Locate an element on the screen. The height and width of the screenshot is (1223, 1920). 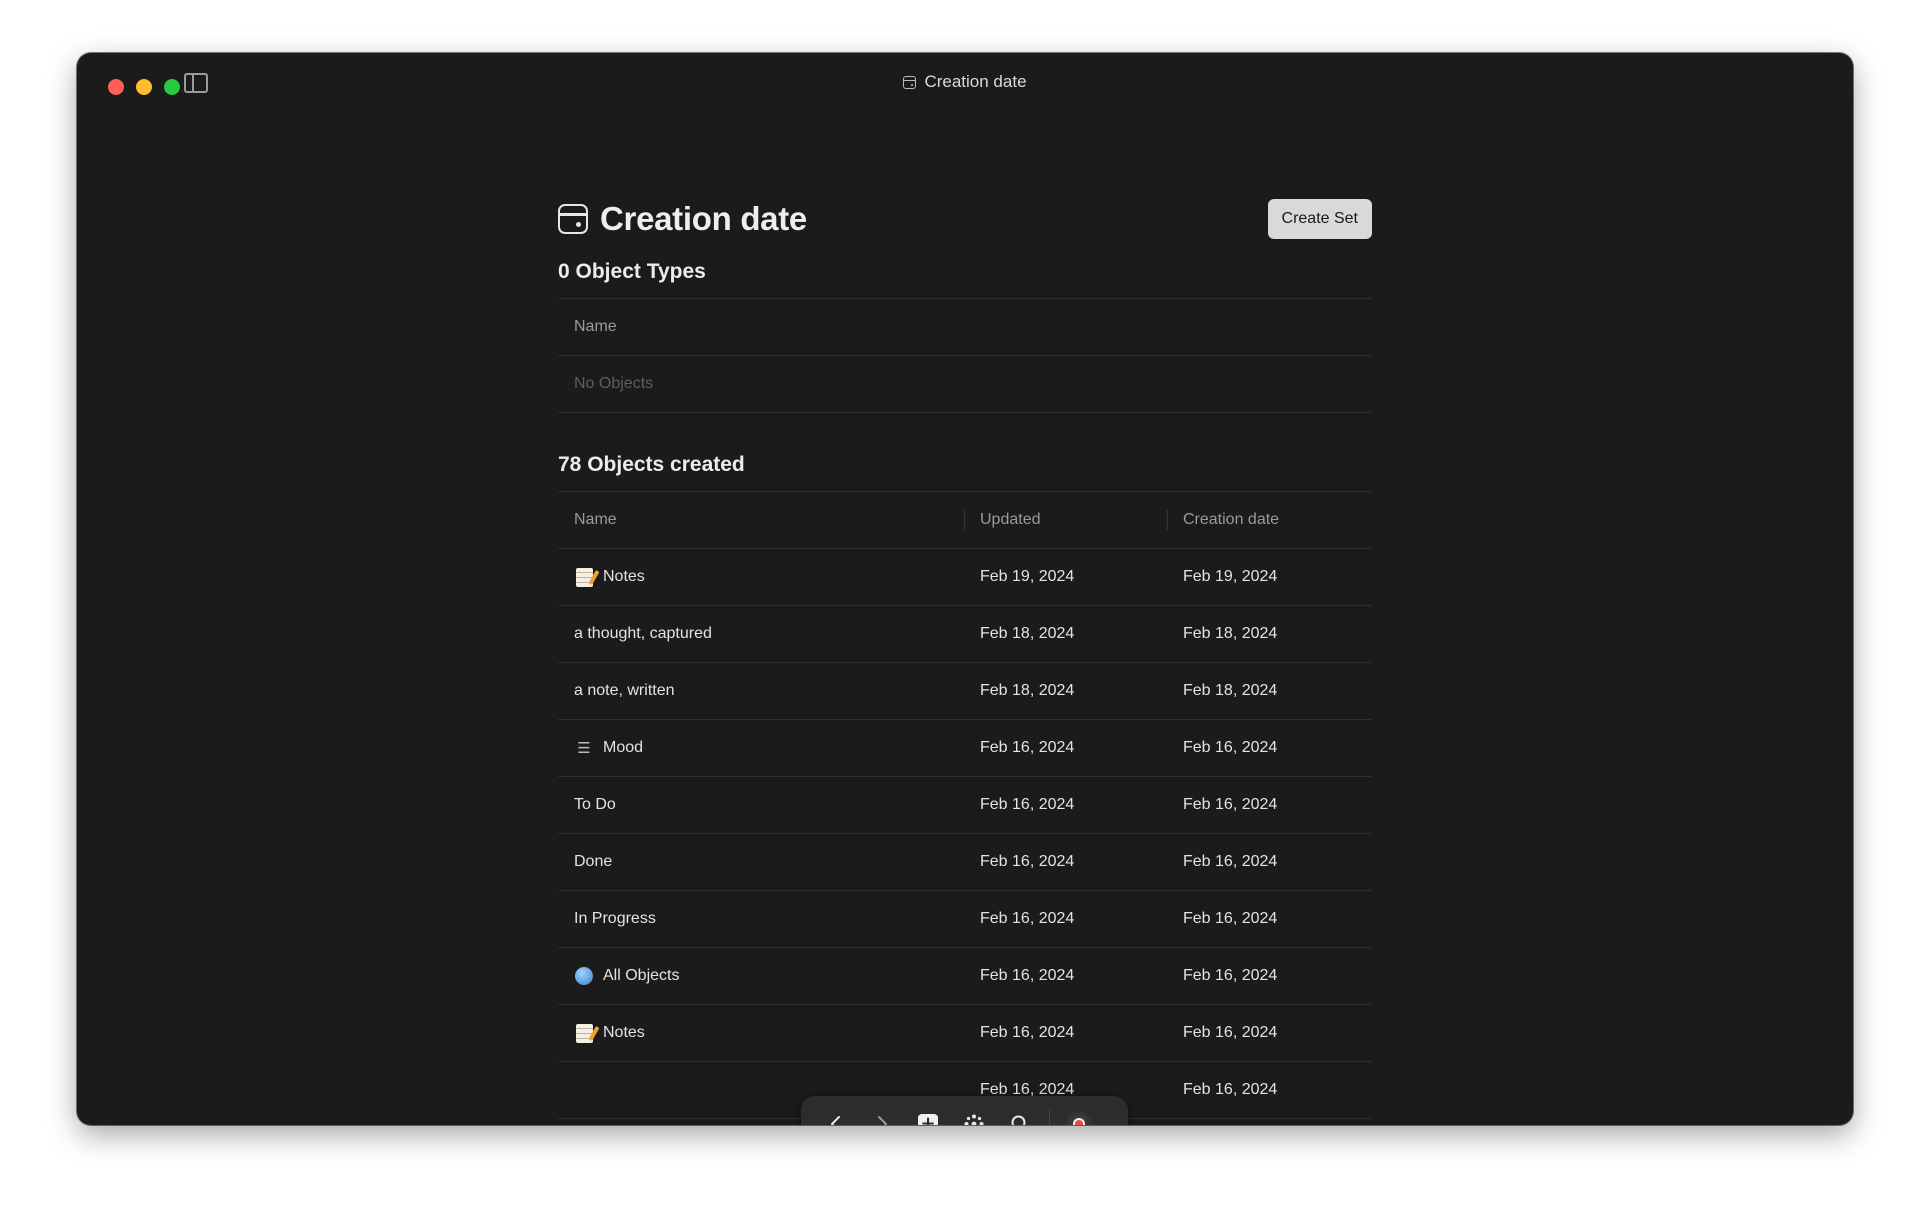
page-title-group: Creation date is located at coordinates (682, 219).